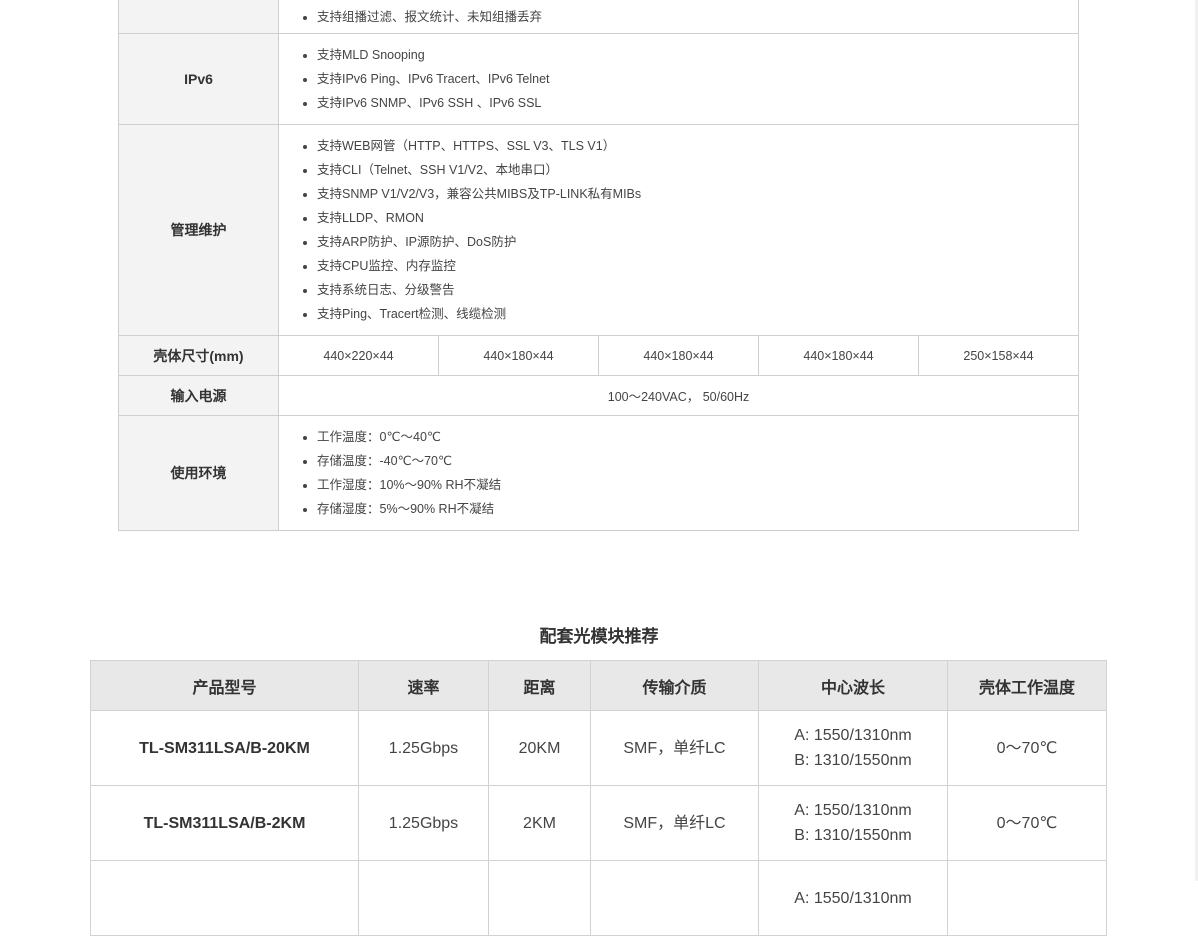  I want to click on list-item: 工作温度：0℃～40℃, so click(697, 437).